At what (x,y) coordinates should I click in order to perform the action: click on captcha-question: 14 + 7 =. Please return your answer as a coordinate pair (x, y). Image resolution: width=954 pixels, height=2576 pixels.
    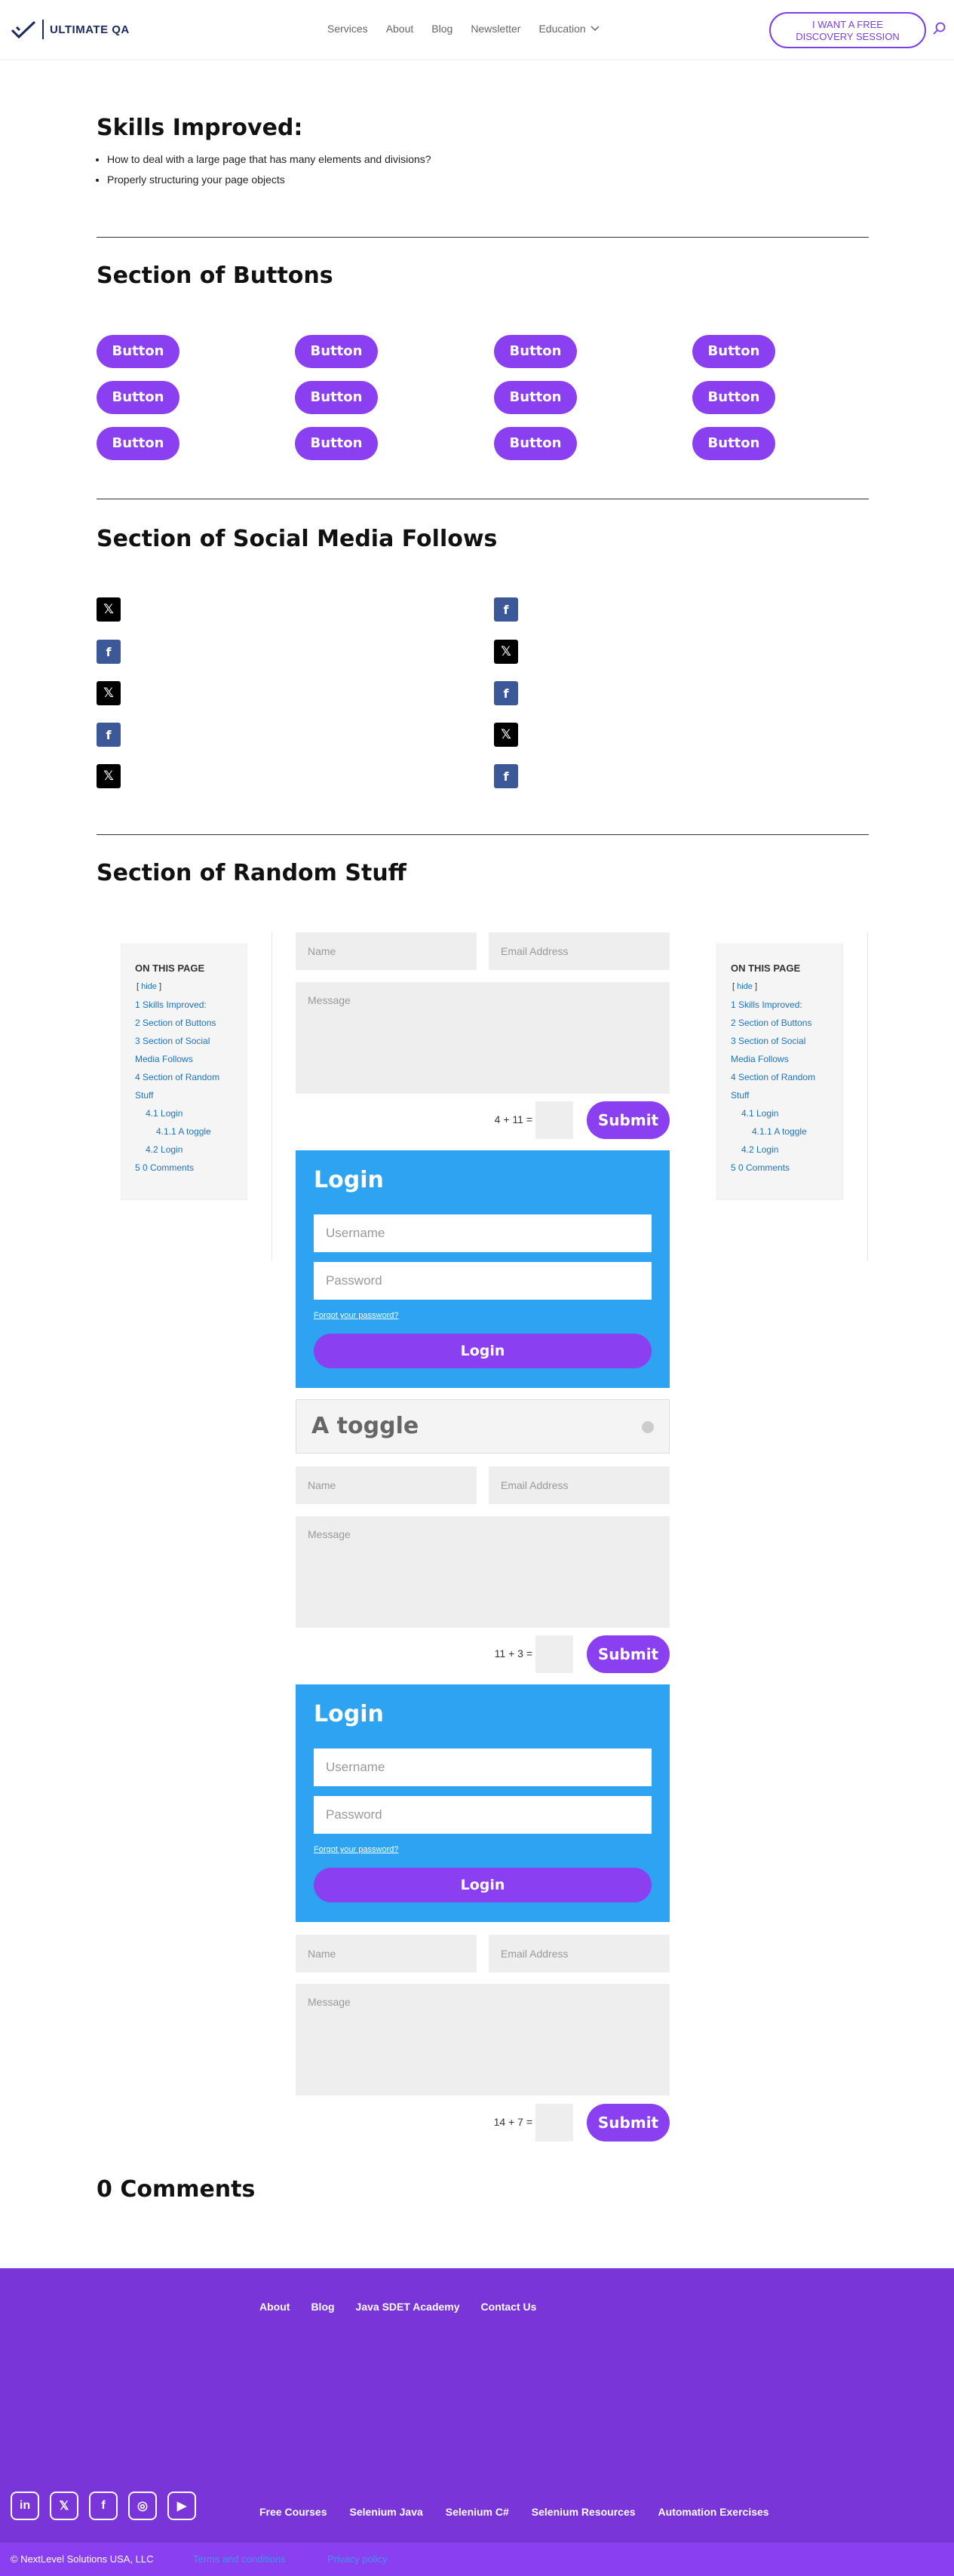
    Looking at the image, I should click on (512, 2122).